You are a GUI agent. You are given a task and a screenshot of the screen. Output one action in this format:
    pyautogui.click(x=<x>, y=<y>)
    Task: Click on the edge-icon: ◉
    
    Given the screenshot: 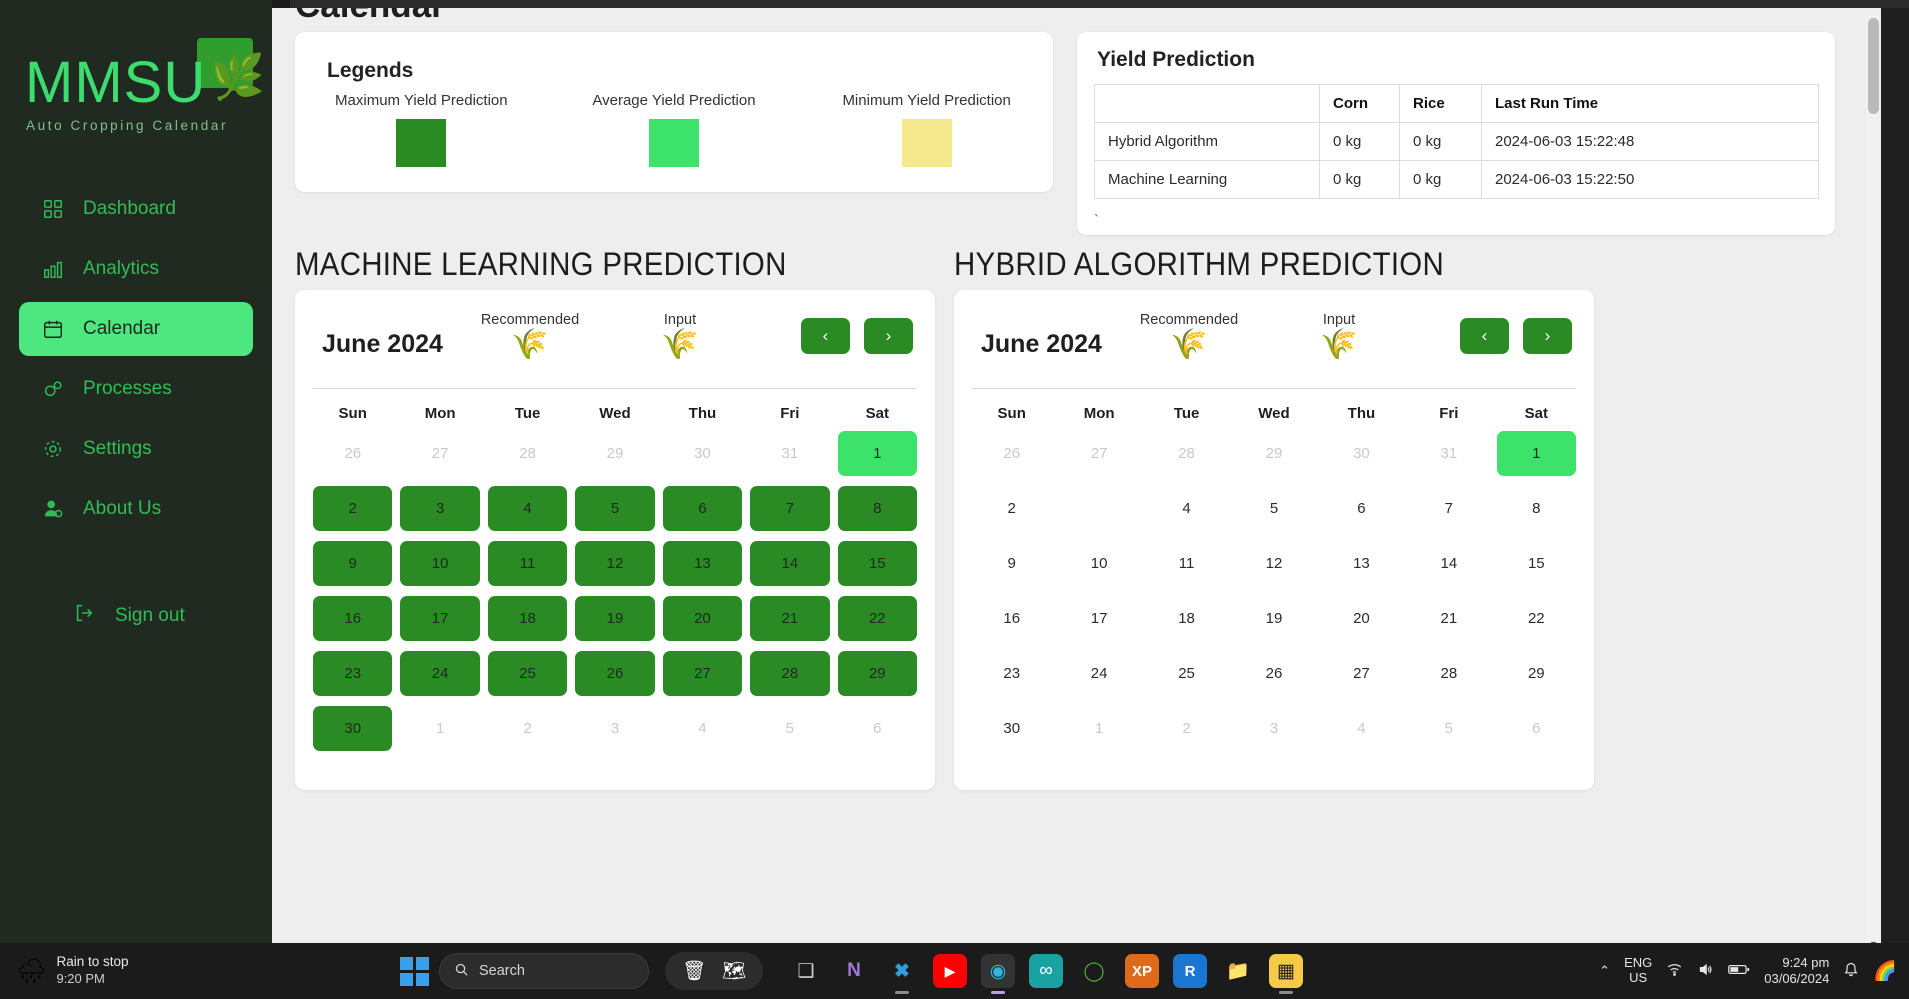 What is the action you would take?
    pyautogui.click(x=998, y=974)
    